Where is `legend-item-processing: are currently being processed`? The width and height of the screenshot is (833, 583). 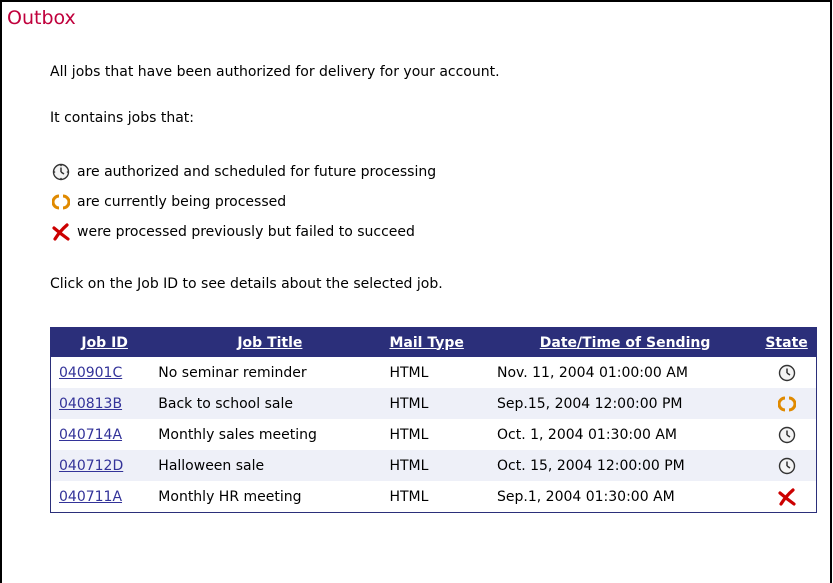
legend-item-processing: are currently being processed is located at coordinates (169, 202).